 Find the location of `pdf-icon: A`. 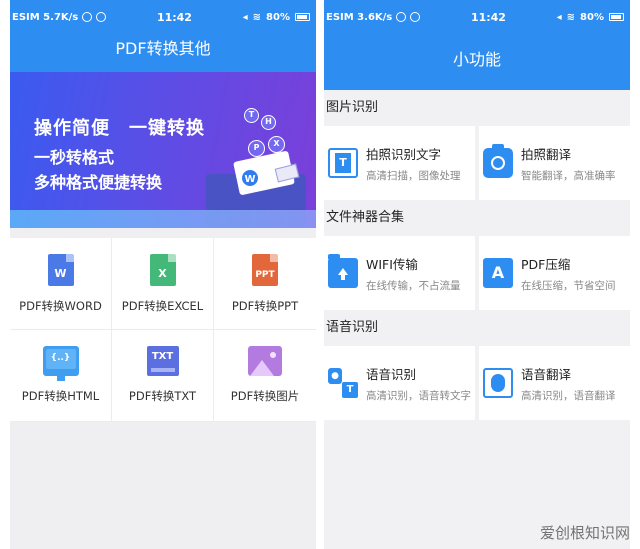

pdf-icon: A is located at coordinates (498, 273).